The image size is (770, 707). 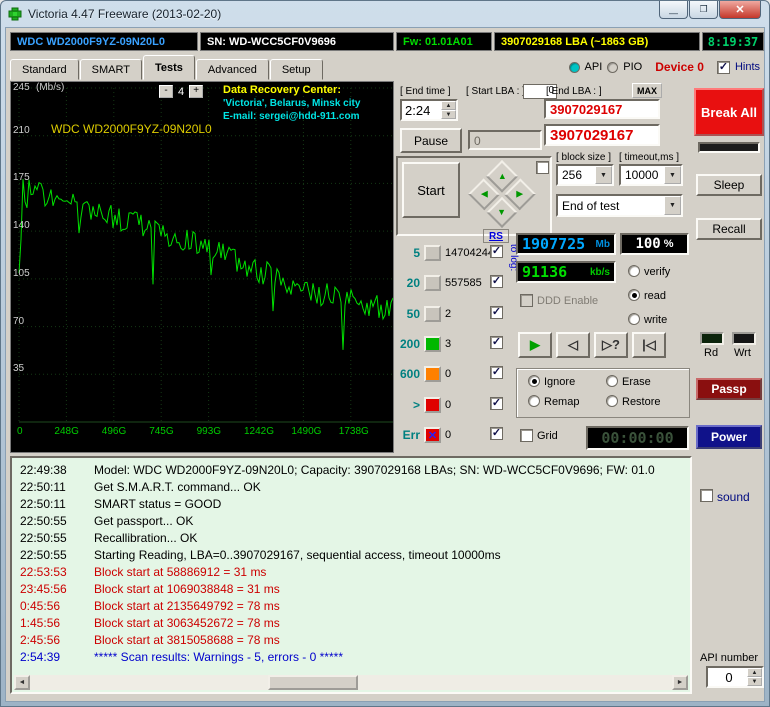 I want to click on tab-standard: Standard, so click(x=44, y=69).